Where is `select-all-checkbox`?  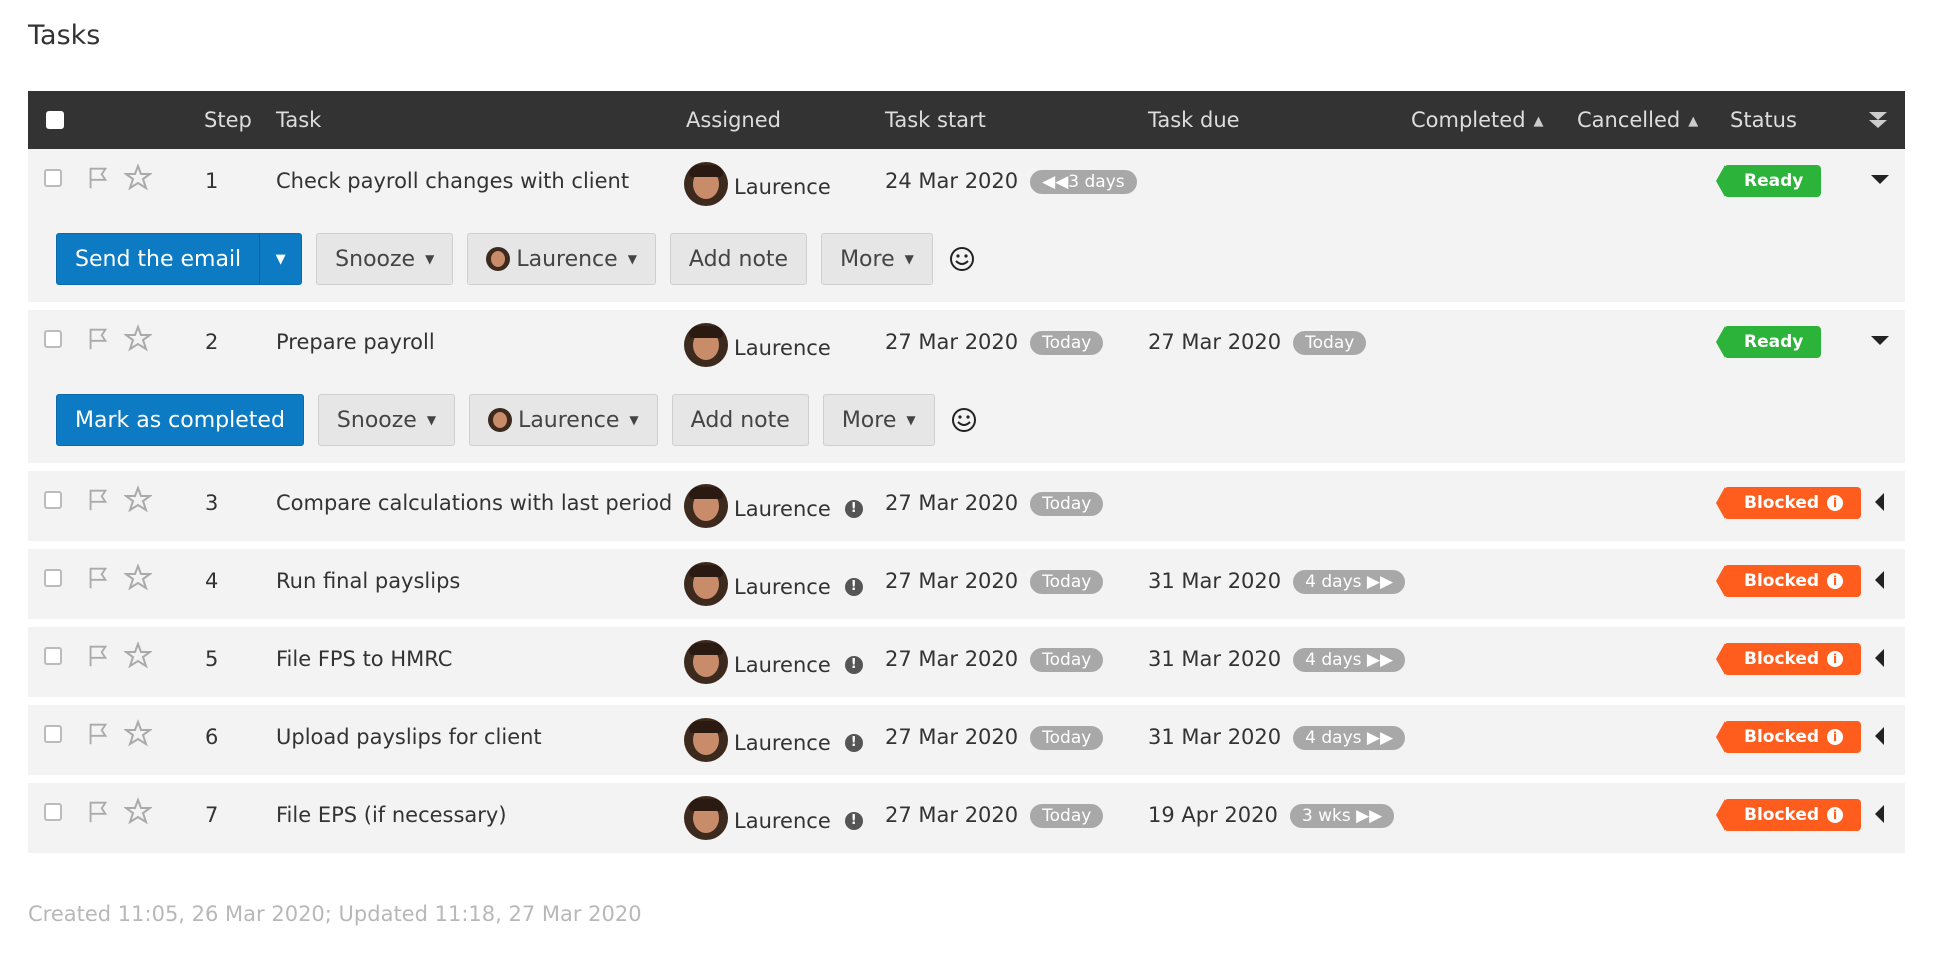 select-all-checkbox is located at coordinates (55, 120).